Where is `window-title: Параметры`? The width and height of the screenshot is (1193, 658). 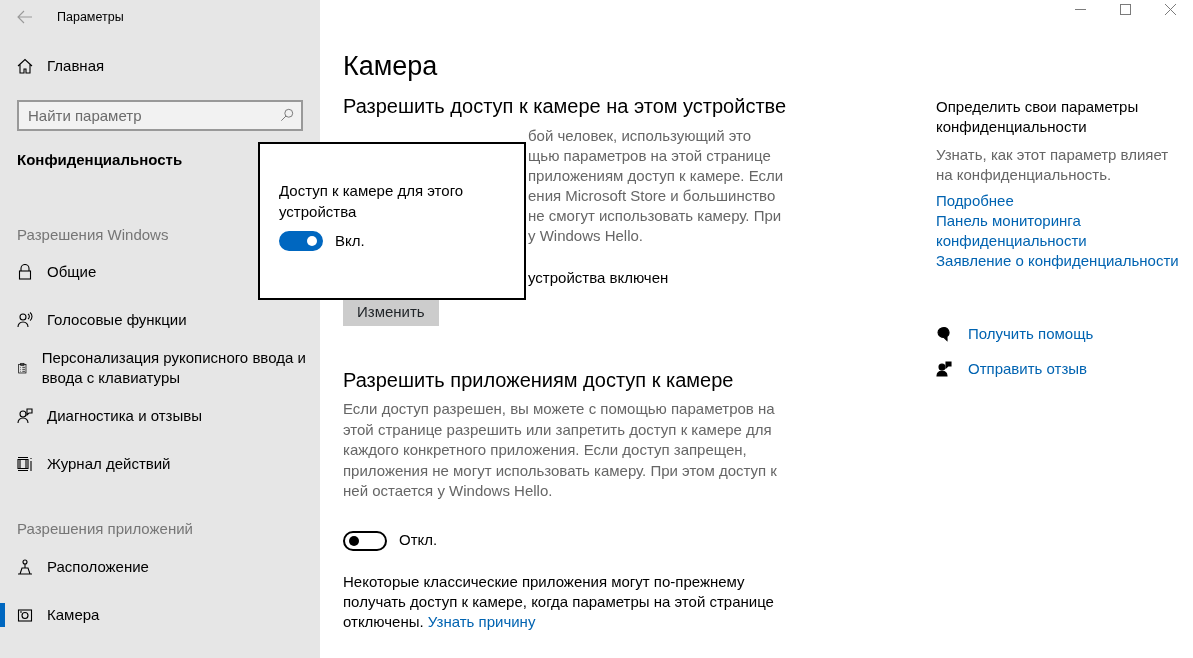
window-title: Параметры is located at coordinates (90, 17).